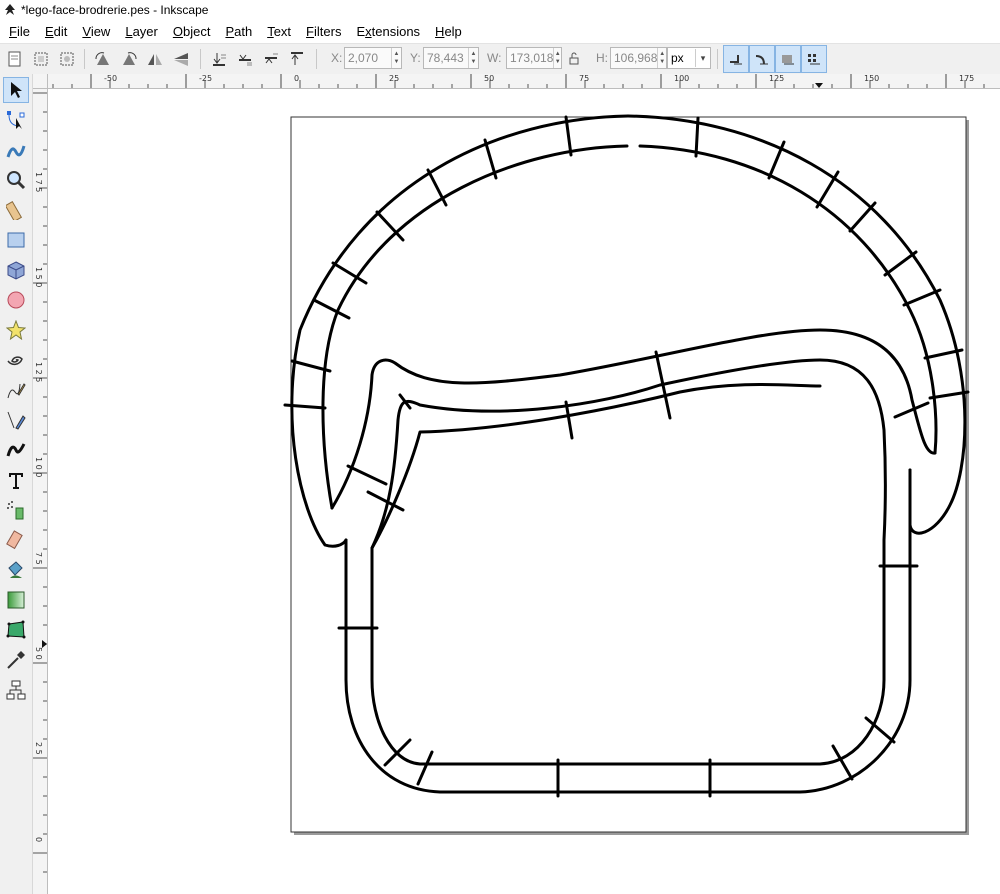 The height and width of the screenshot is (894, 1000). What do you see at coordinates (516, 81) in the screenshot?
I see `horizontal-ruler: -50 -25 0 25 50 75 100 125 150 175` at bounding box center [516, 81].